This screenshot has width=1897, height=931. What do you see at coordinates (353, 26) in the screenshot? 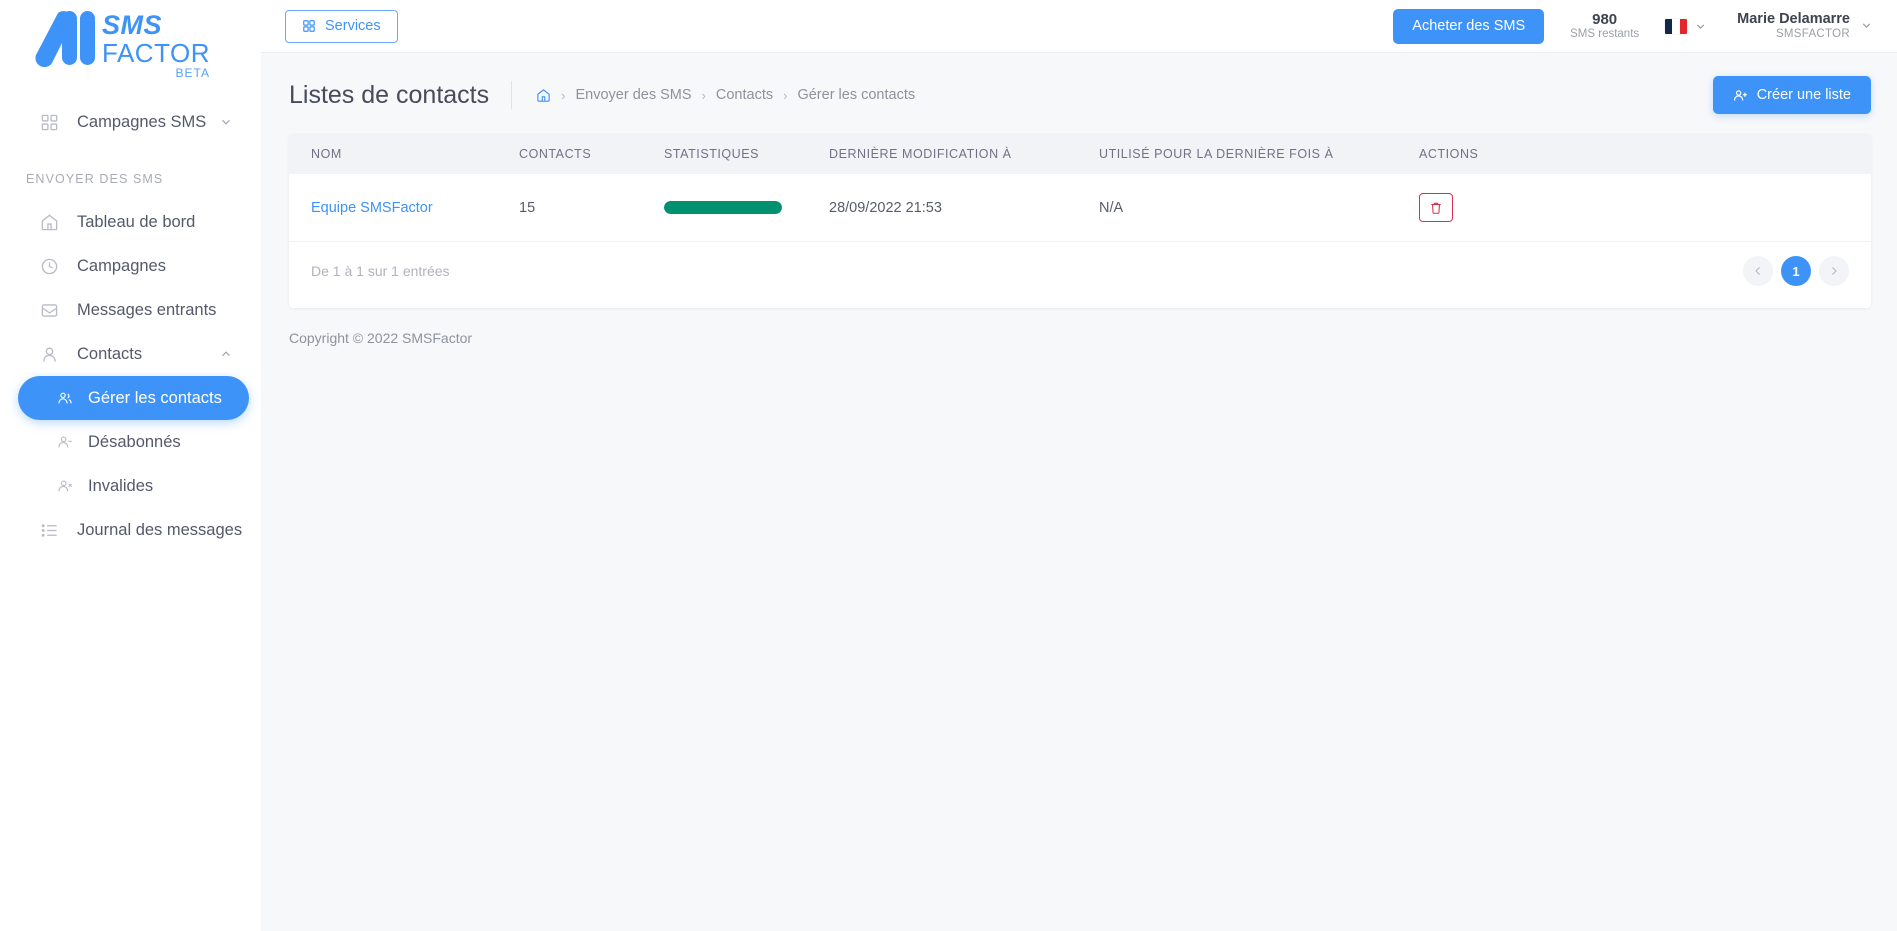
I see `services-button-label: Services` at bounding box center [353, 26].